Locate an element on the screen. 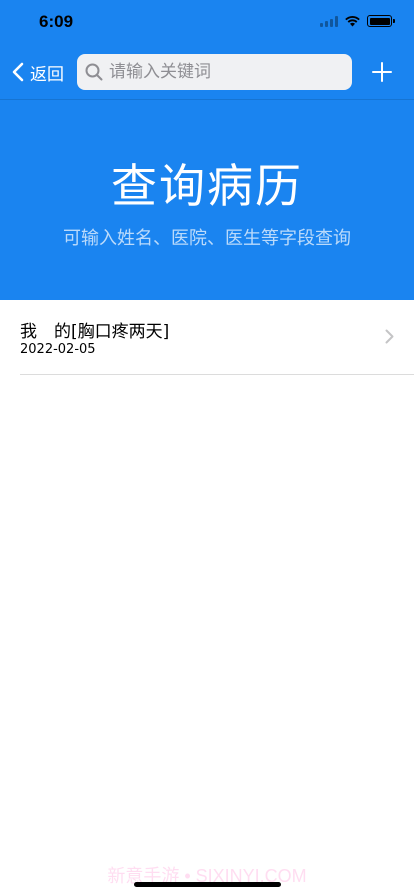  chevron-left-icon is located at coordinates (18, 72).